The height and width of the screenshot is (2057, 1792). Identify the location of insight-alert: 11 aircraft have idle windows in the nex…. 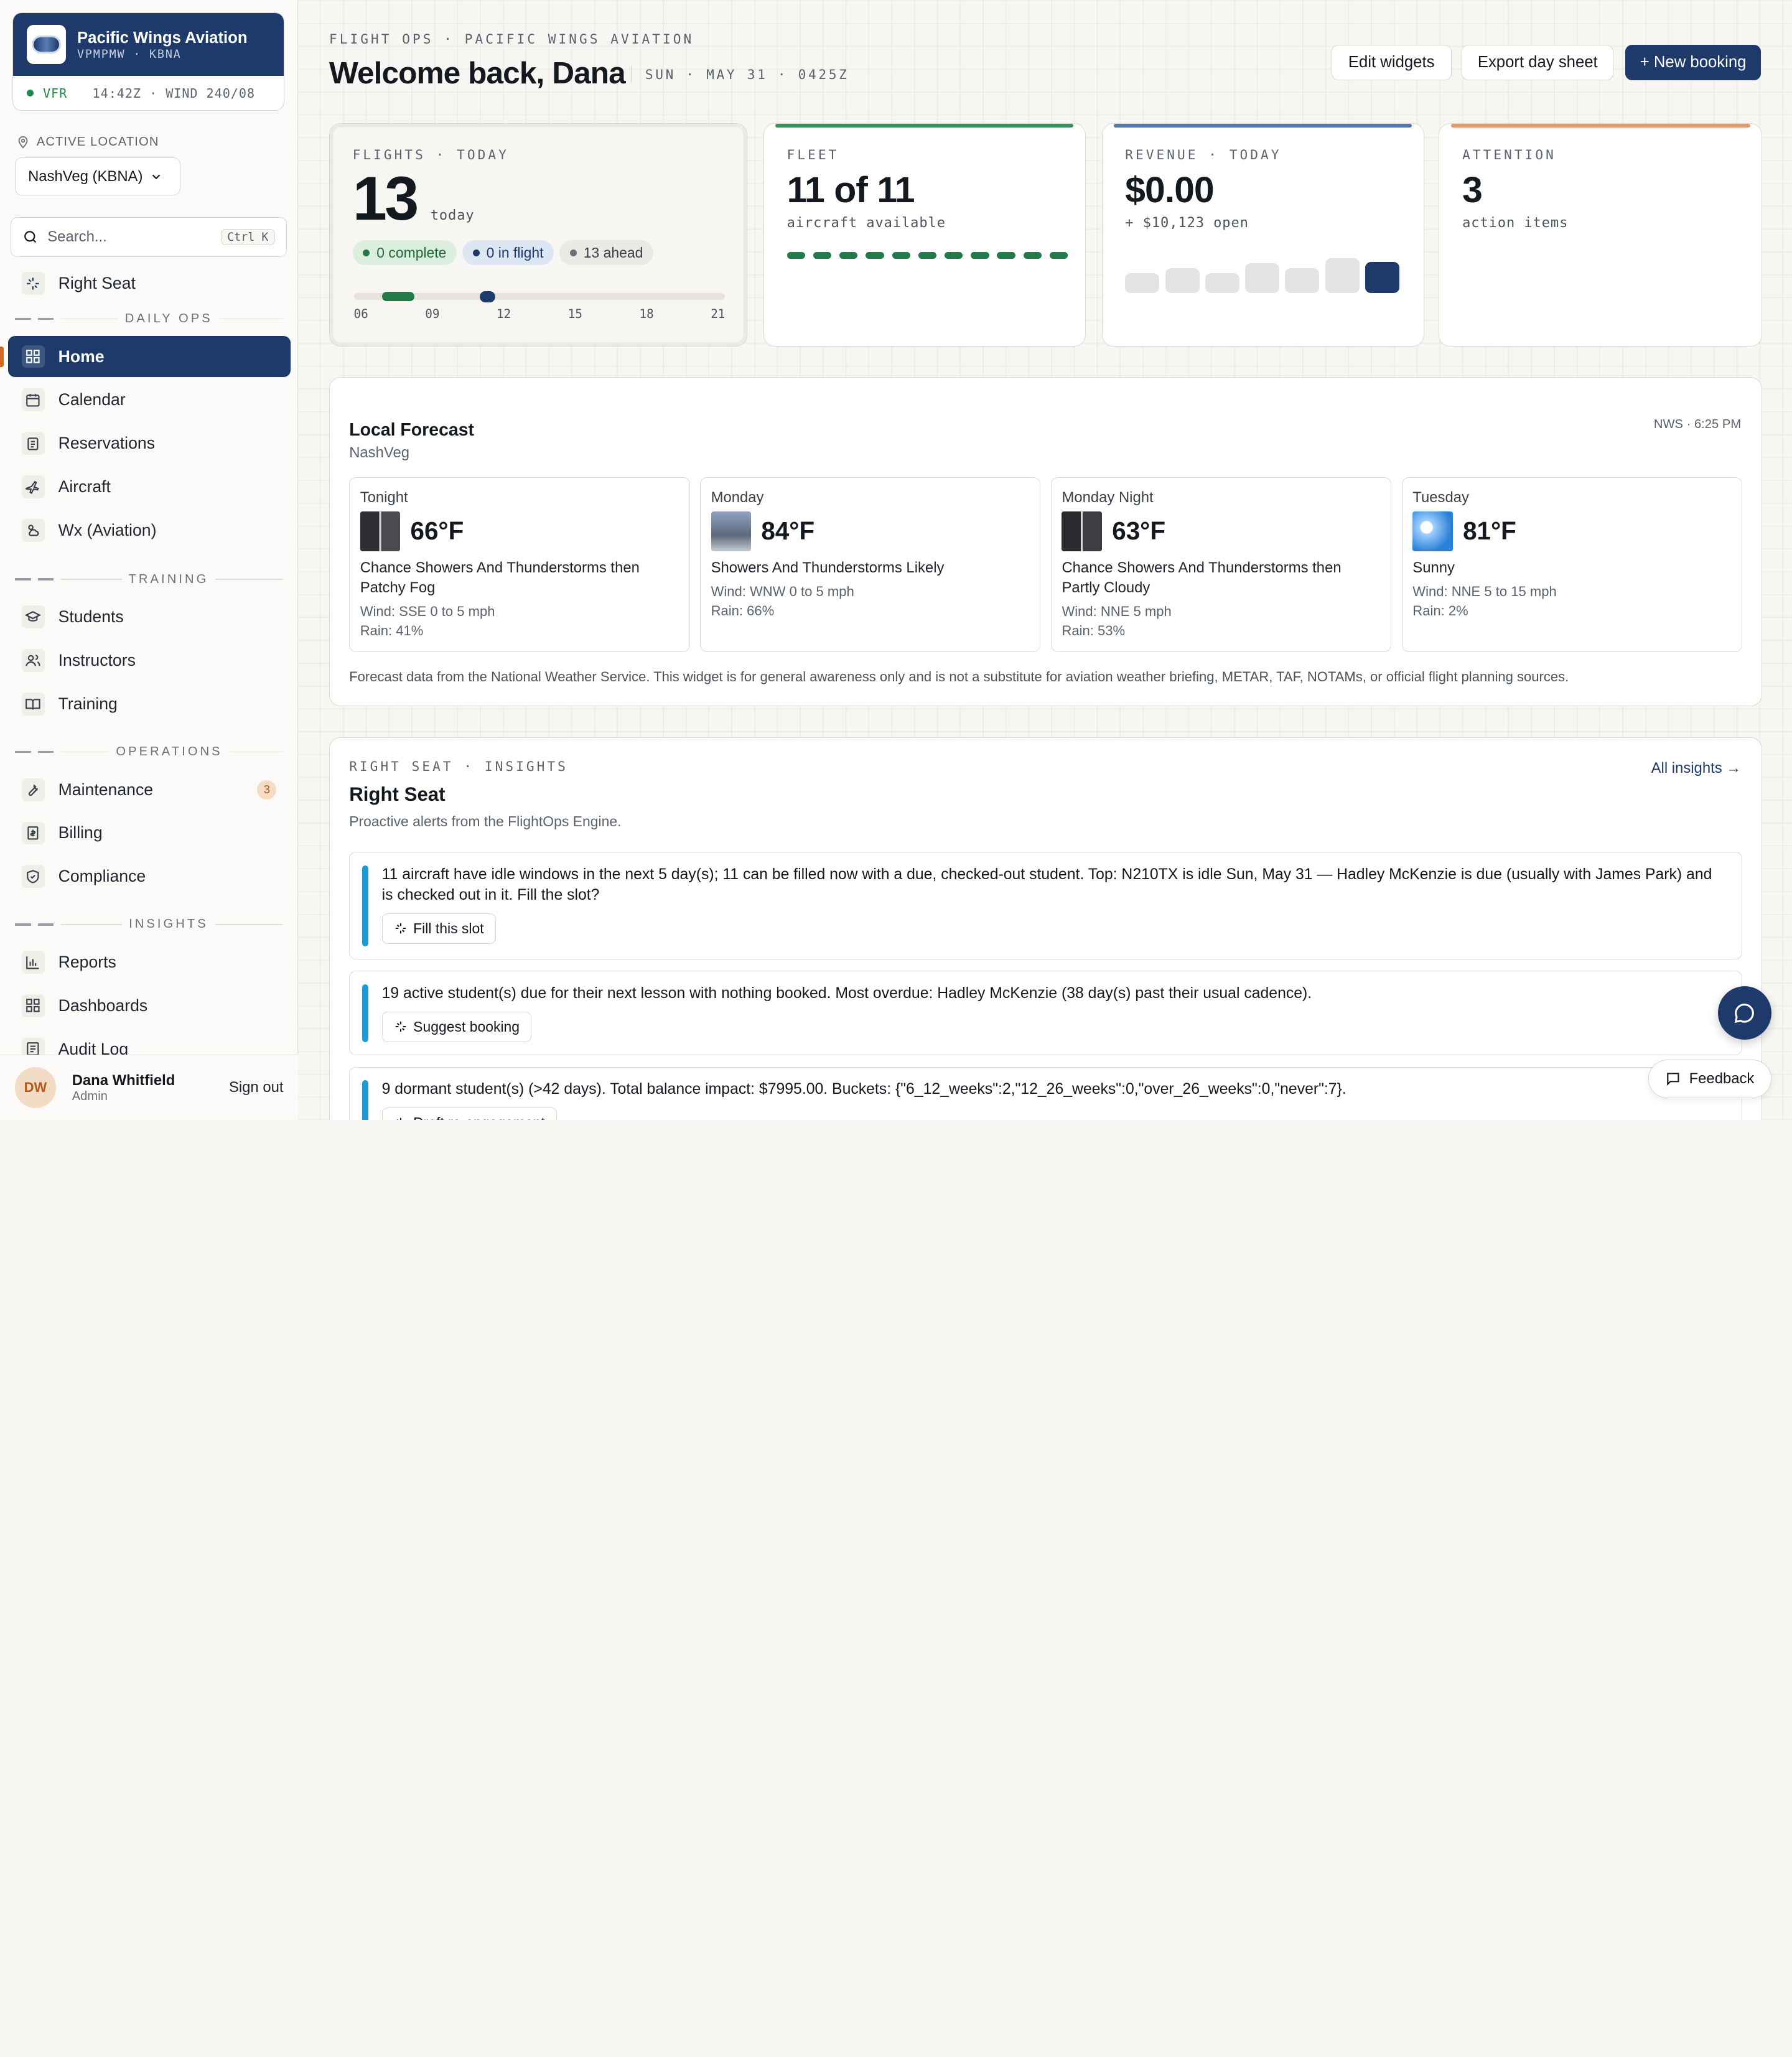
(1046, 905).